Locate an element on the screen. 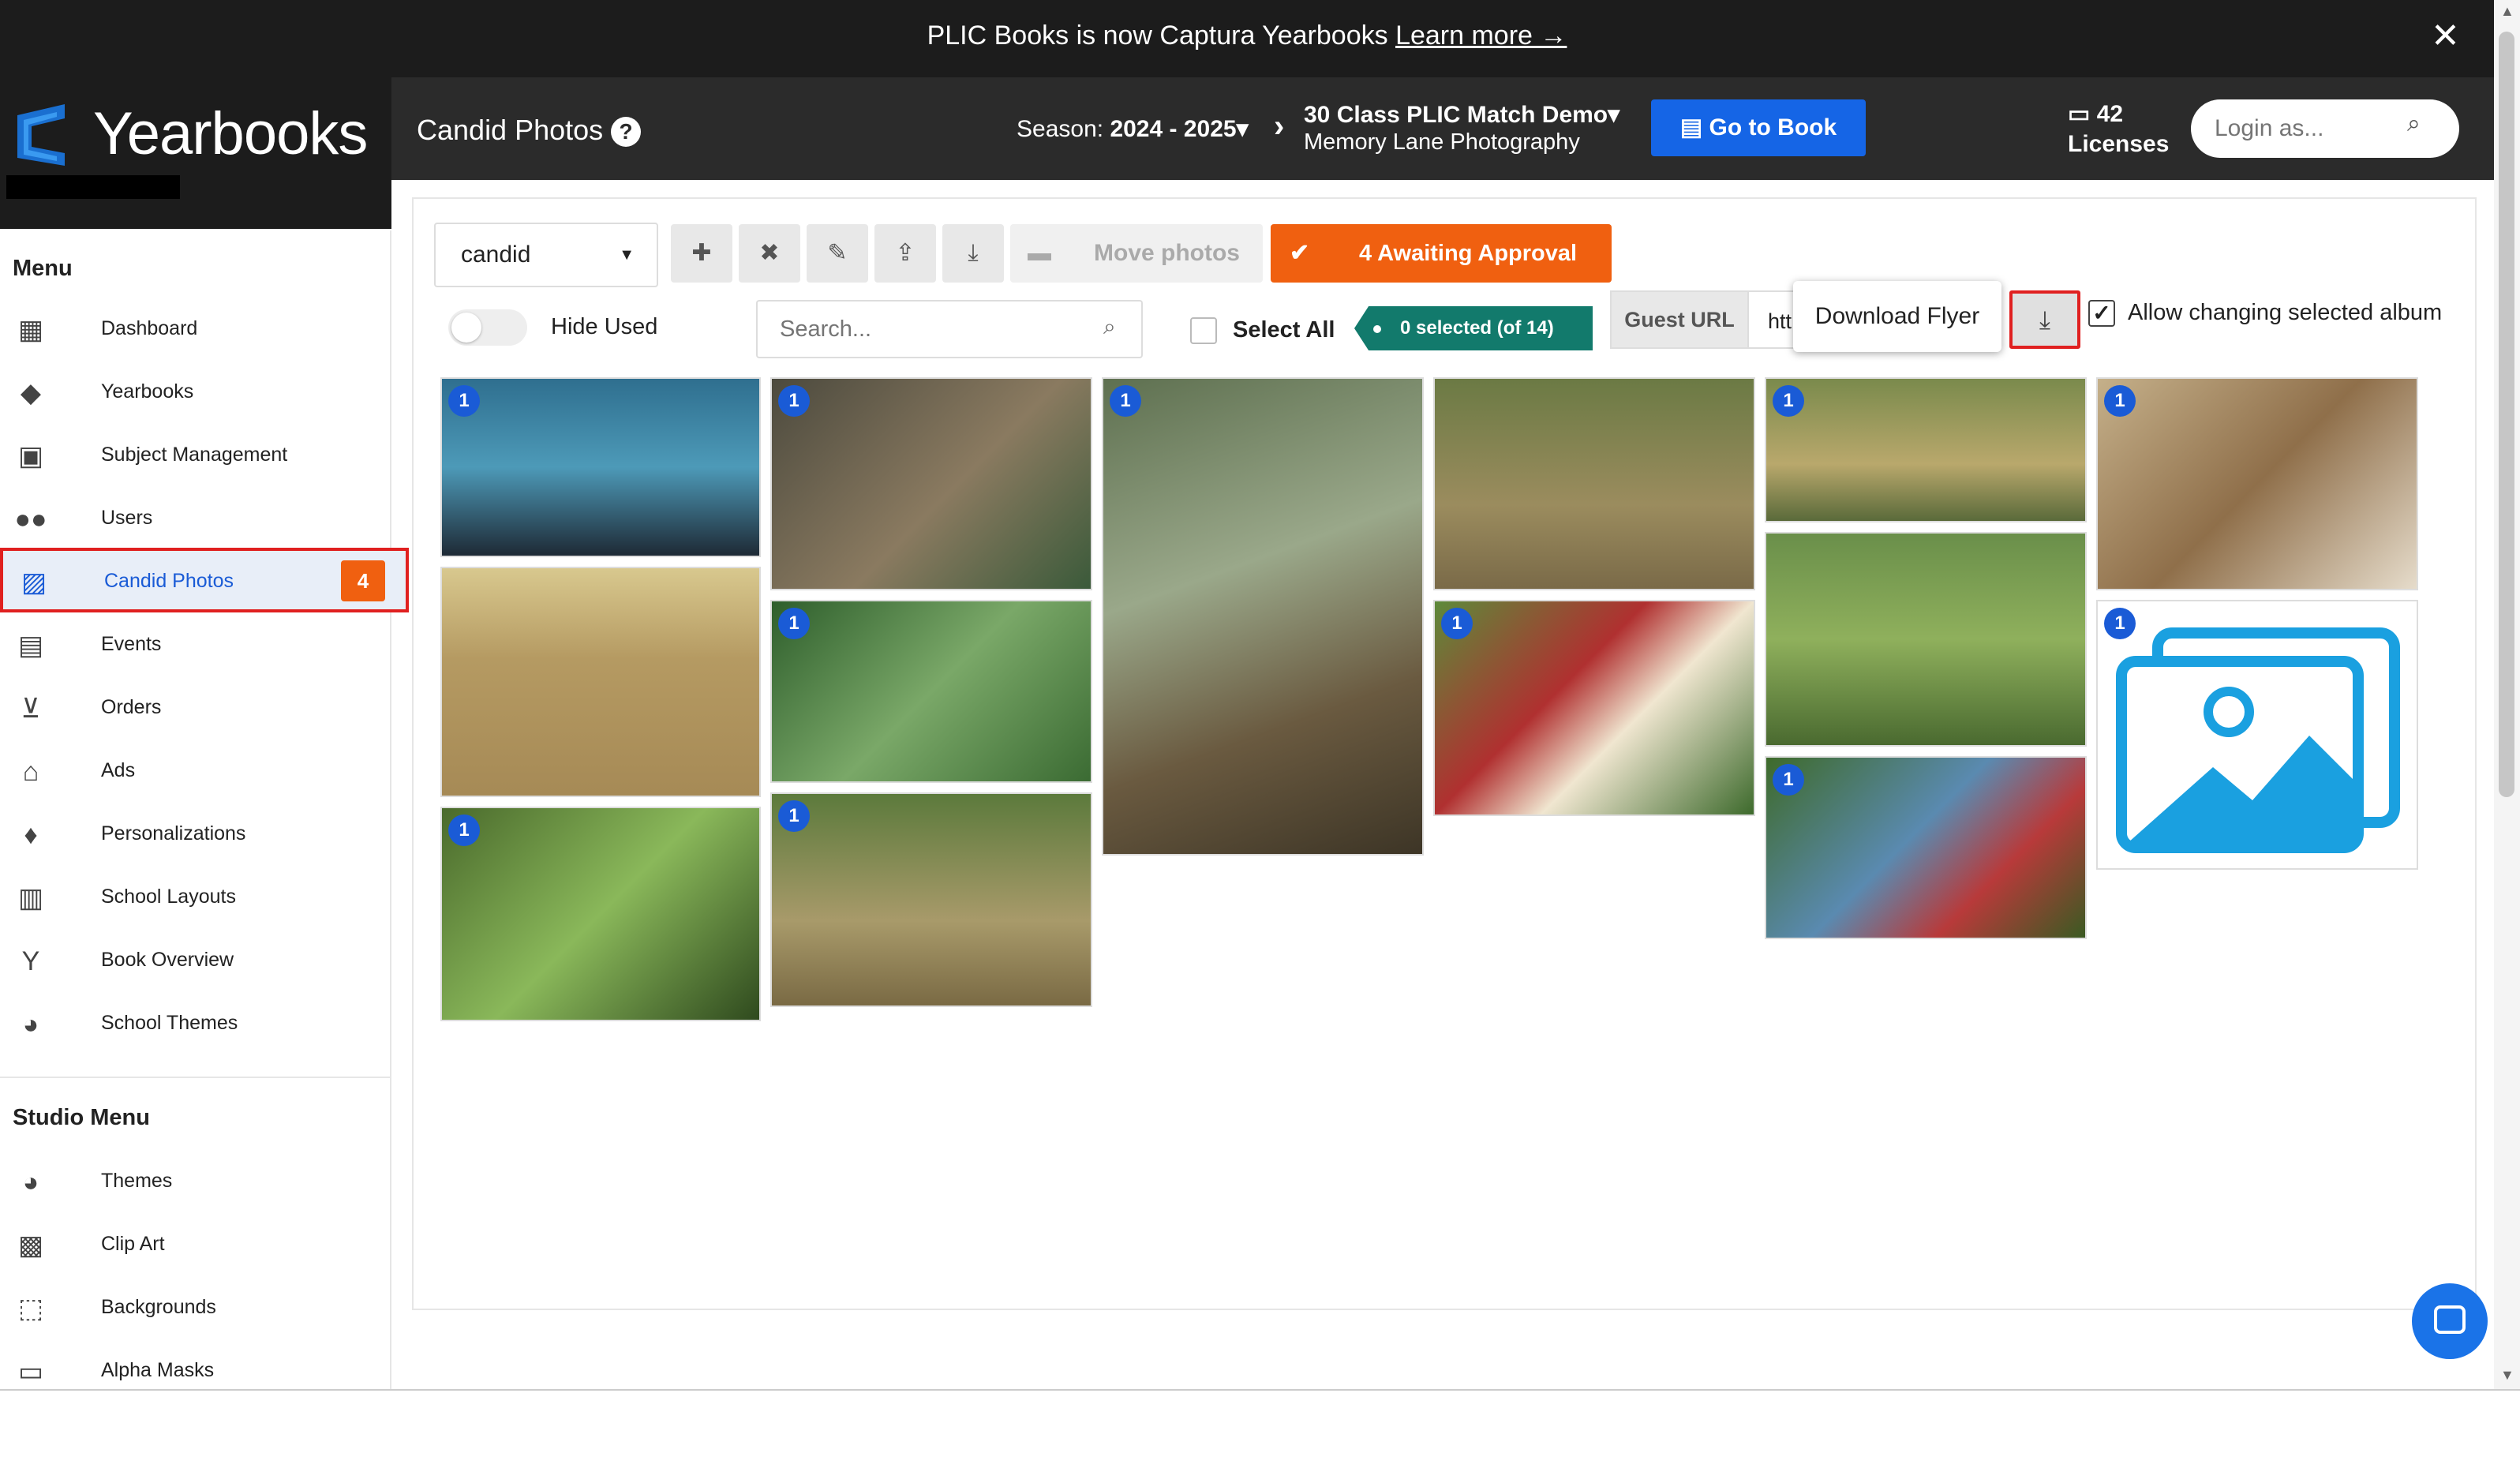 The image size is (2520, 1468). sidebar-item-ads: ⌂ Ads is located at coordinates (195, 771).